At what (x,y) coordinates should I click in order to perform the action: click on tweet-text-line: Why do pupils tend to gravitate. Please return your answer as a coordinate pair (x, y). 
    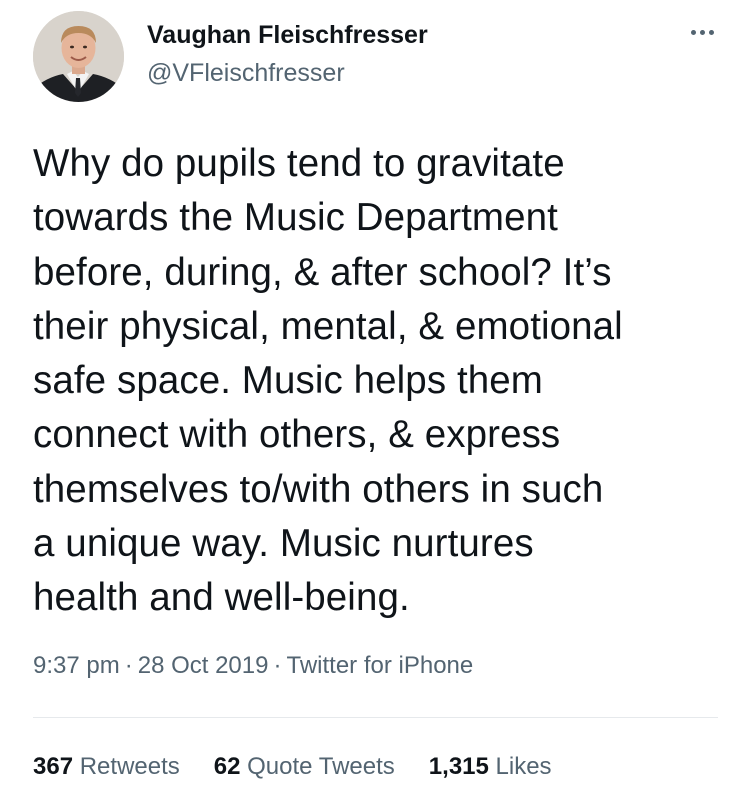
    Looking at the image, I should click on (299, 163).